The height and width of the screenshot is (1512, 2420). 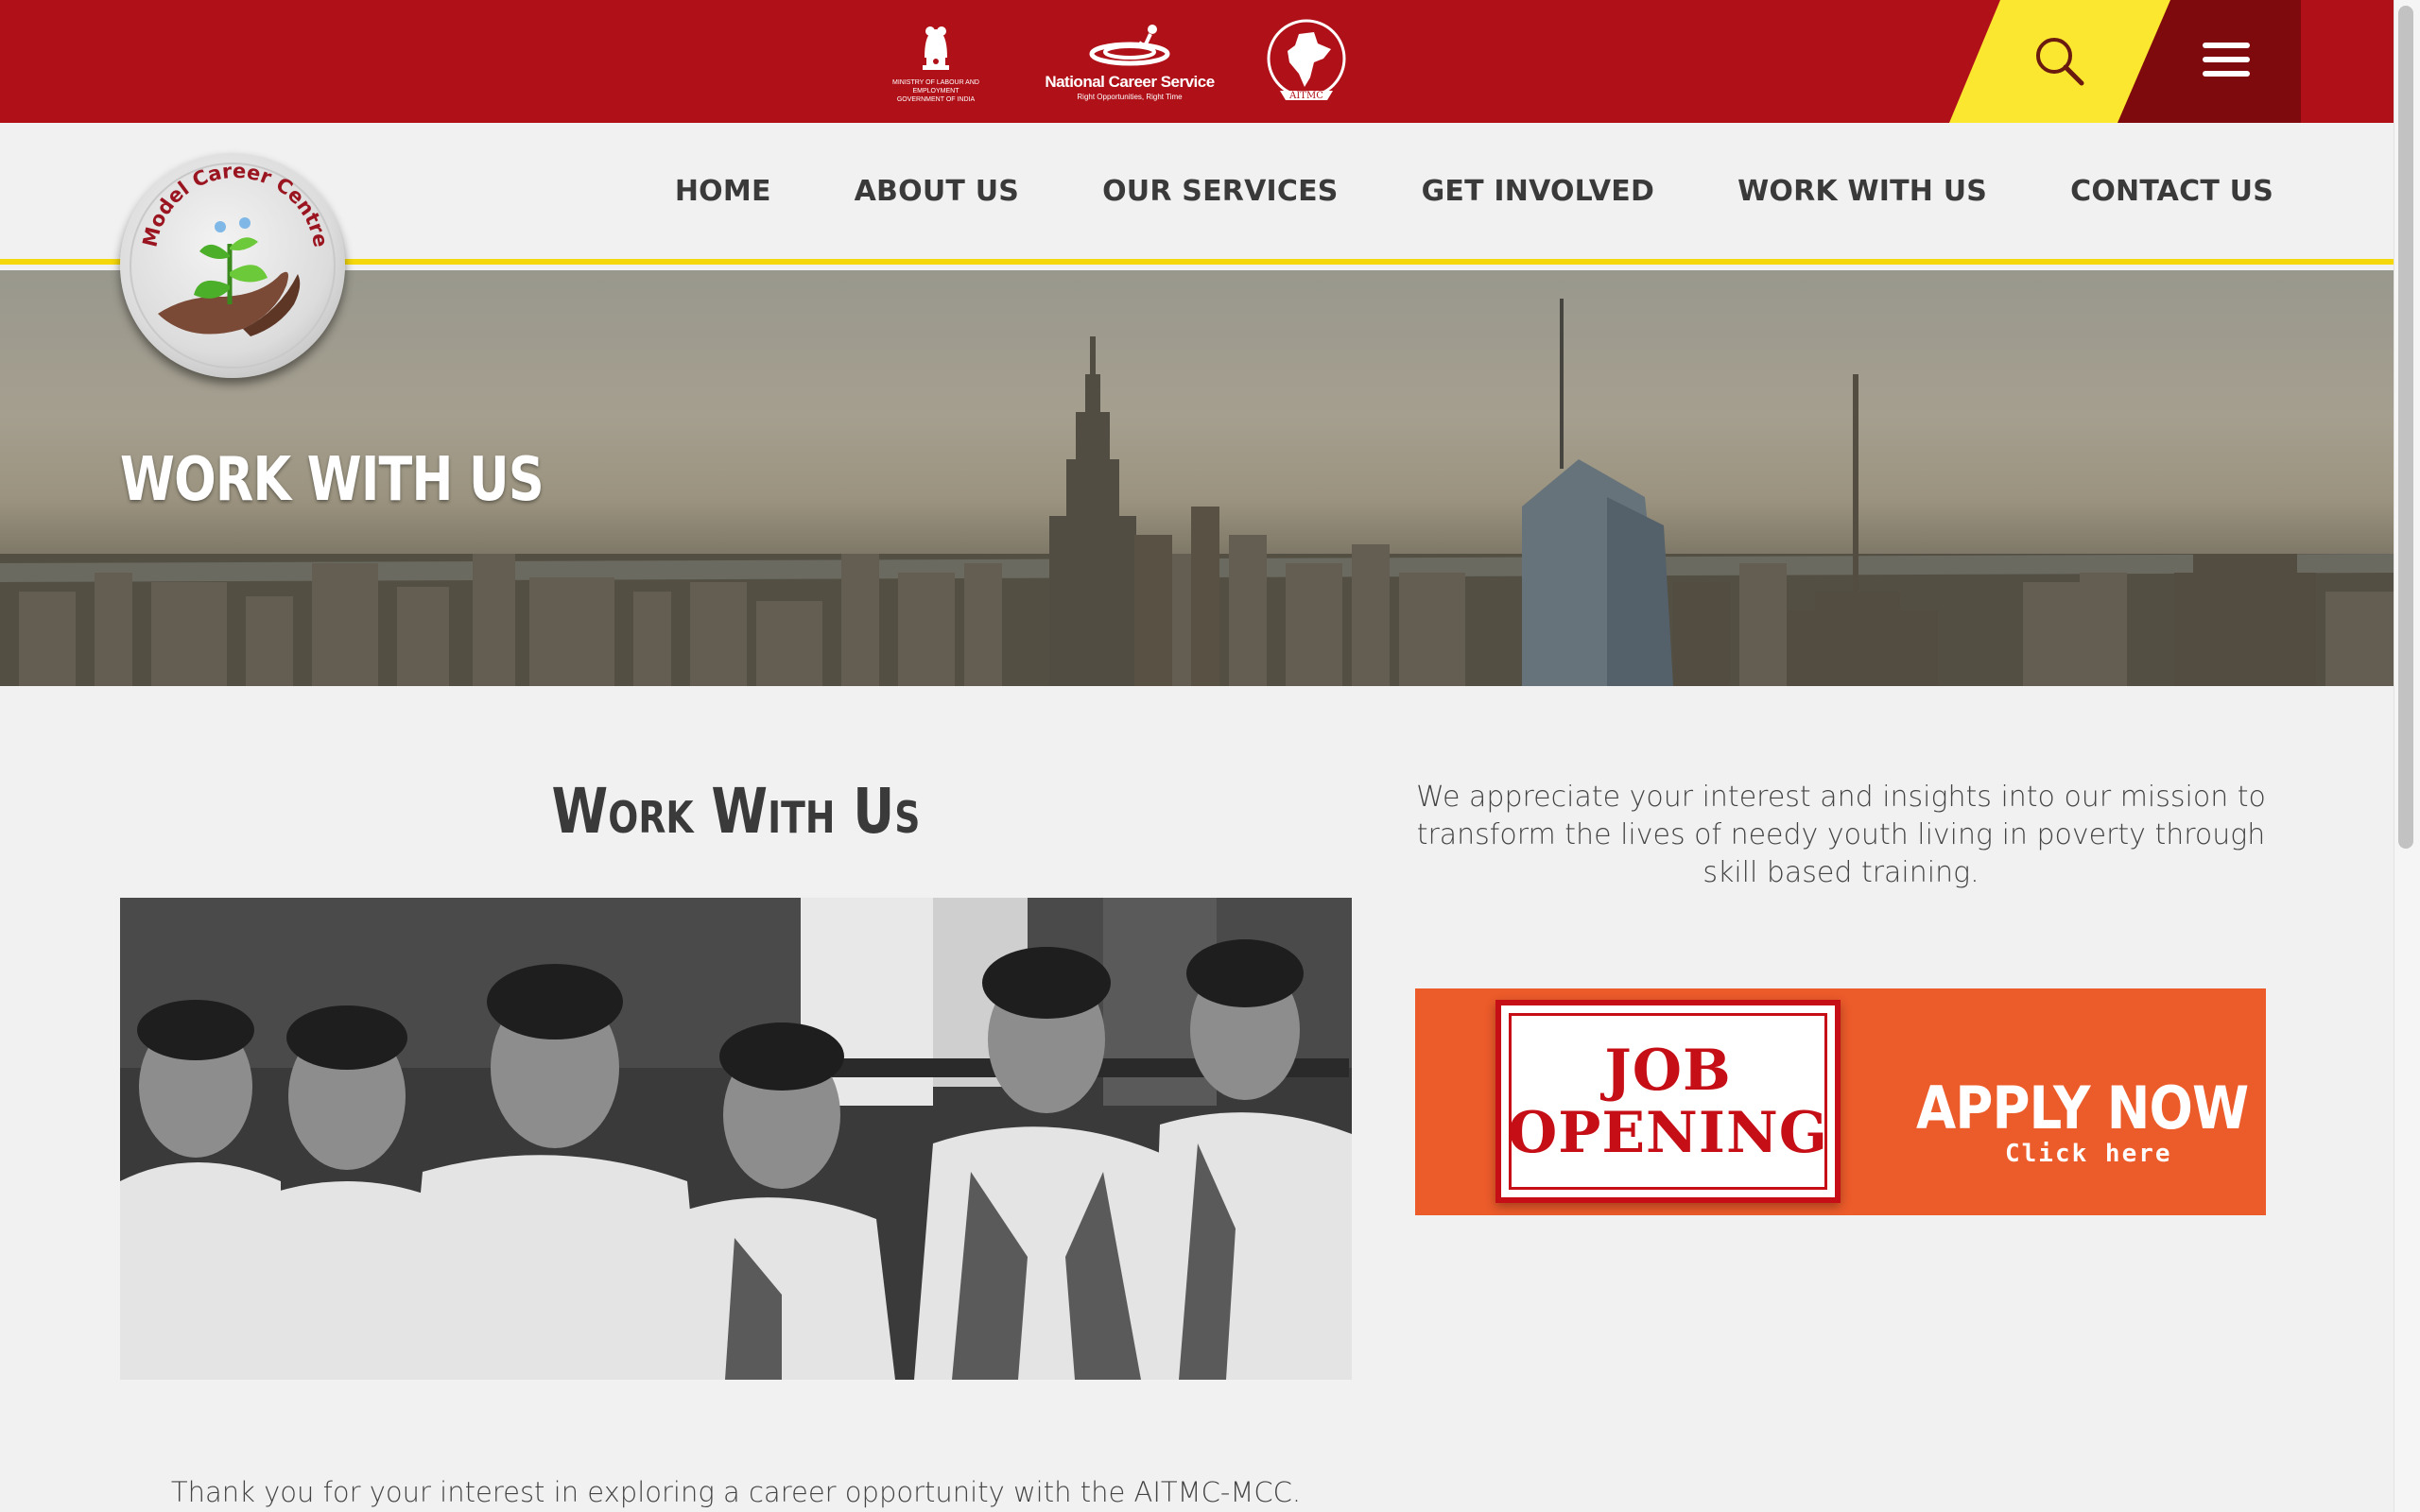 I want to click on apply-now-label: APPLY NOW, so click(x=2082, y=1108).